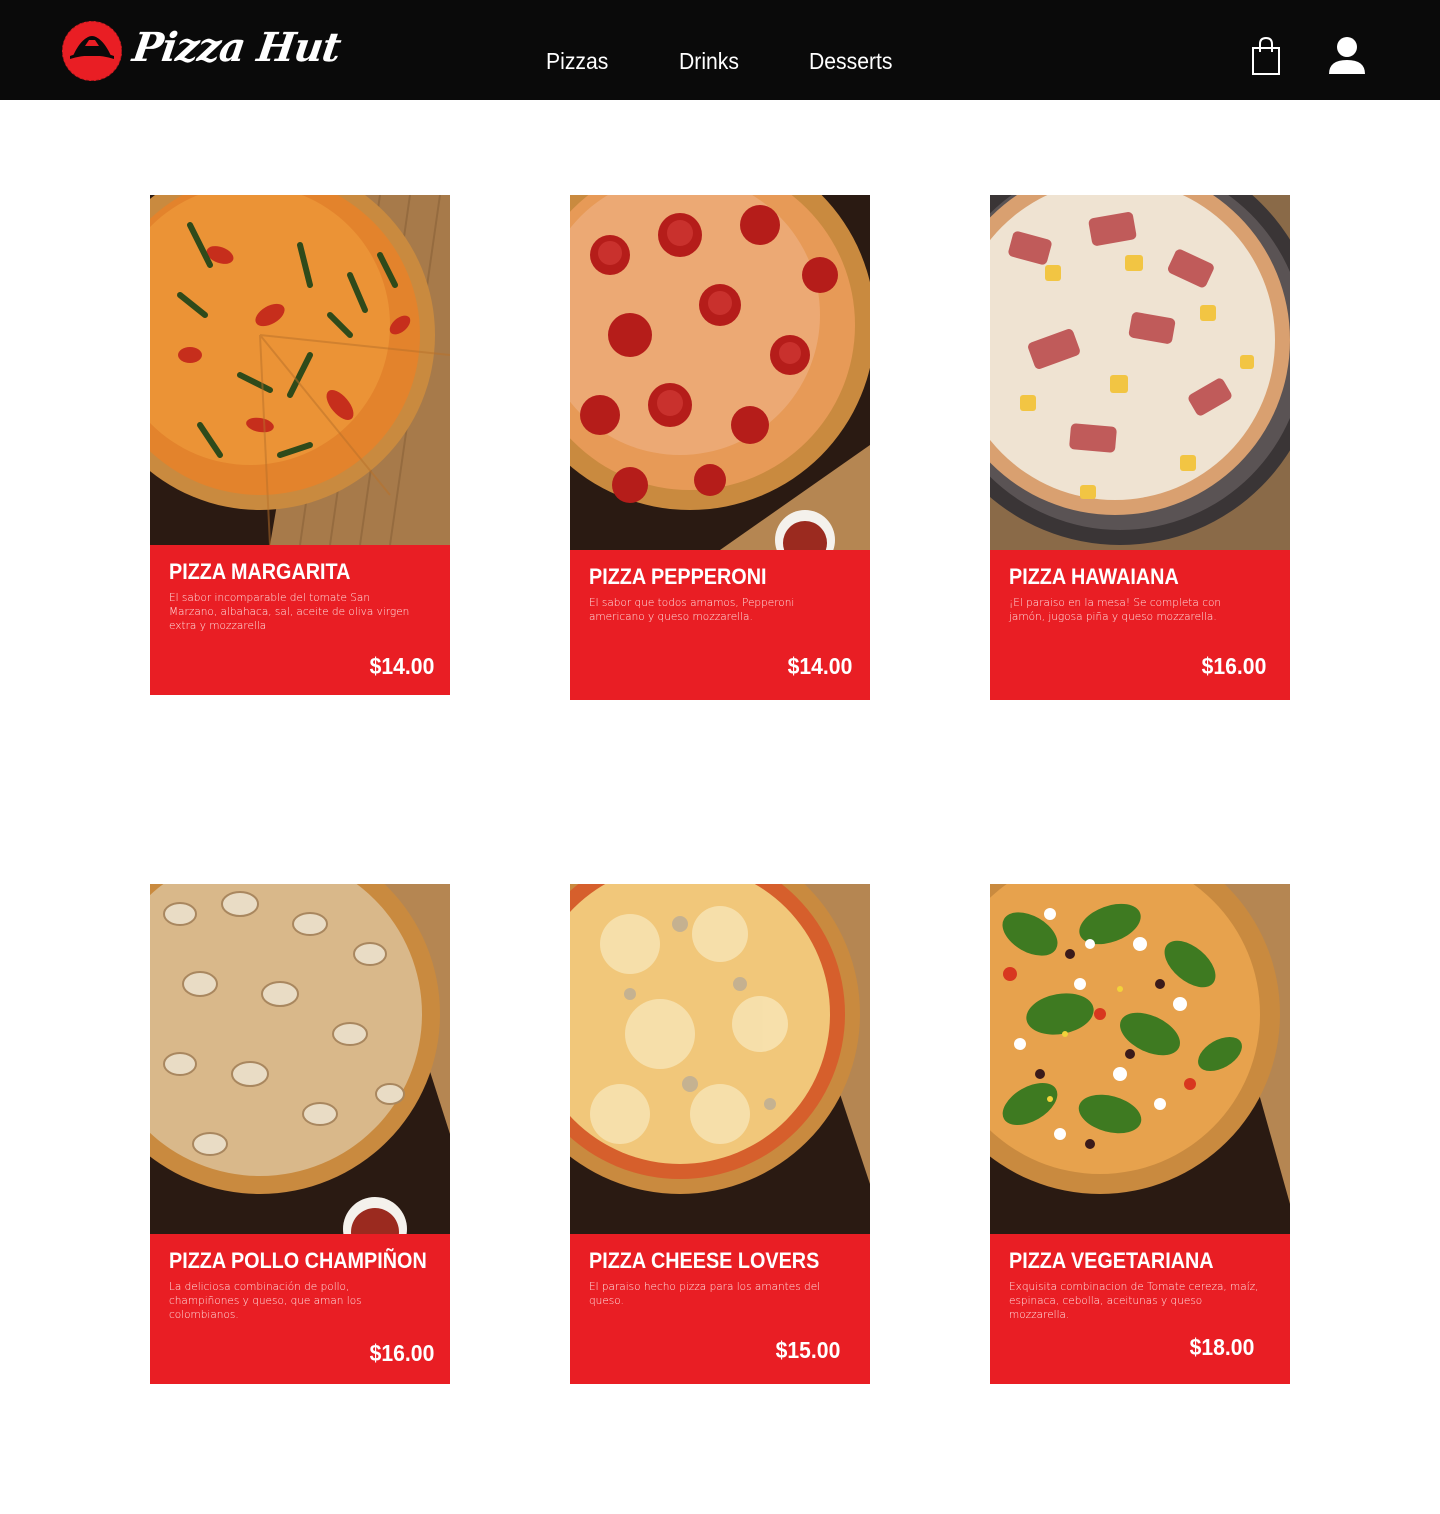 Image resolution: width=1440 pixels, height=1514 pixels. Describe the element at coordinates (300, 1059) in the screenshot. I see `chicken-mushroom-pizza-photo` at that location.